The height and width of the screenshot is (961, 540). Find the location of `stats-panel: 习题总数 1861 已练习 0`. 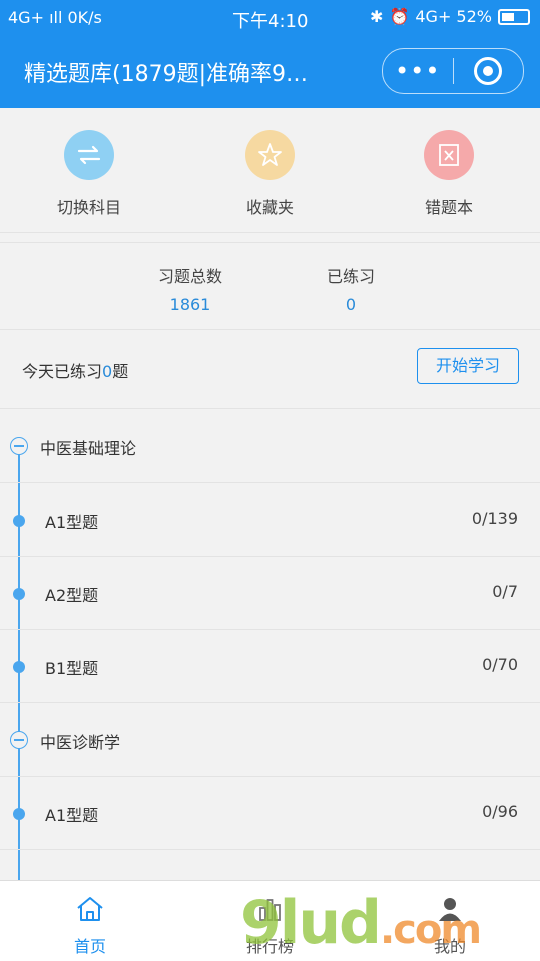

stats-panel: 习题总数 1861 已练习 0 is located at coordinates (270, 286).